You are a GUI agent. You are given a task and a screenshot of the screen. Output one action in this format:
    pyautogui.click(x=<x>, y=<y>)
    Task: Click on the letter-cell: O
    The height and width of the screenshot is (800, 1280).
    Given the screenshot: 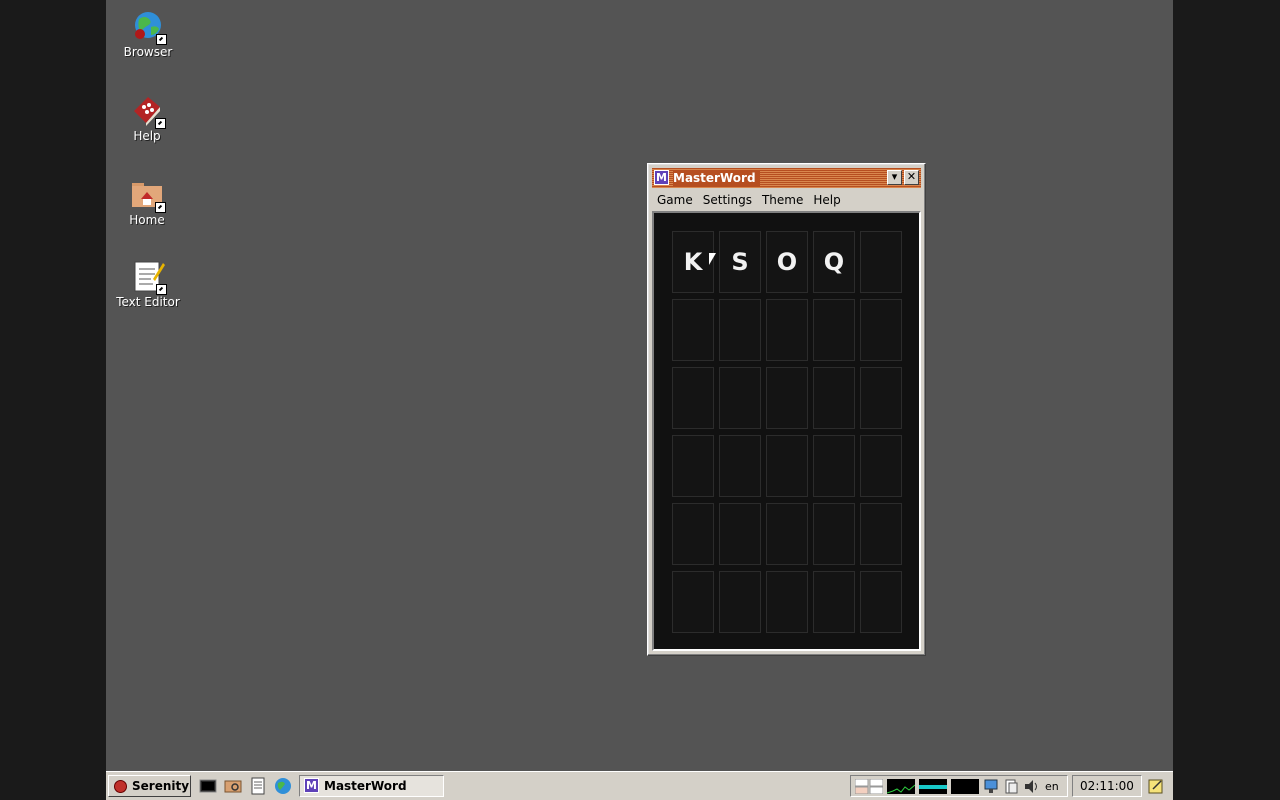 What is the action you would take?
    pyautogui.click(x=787, y=262)
    